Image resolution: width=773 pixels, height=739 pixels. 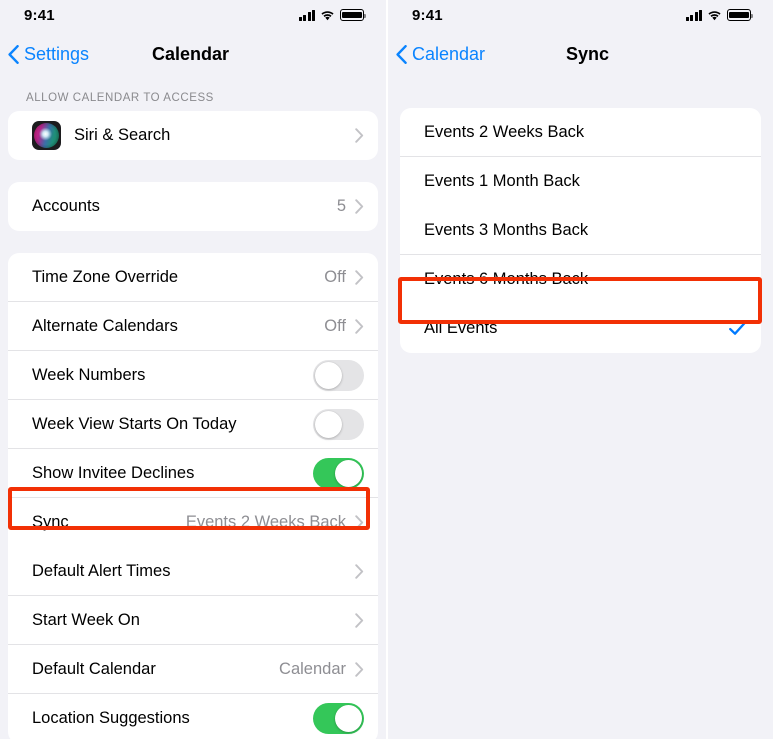 I want to click on navigation-bar: Calendar Sync, so click(x=580, y=54).